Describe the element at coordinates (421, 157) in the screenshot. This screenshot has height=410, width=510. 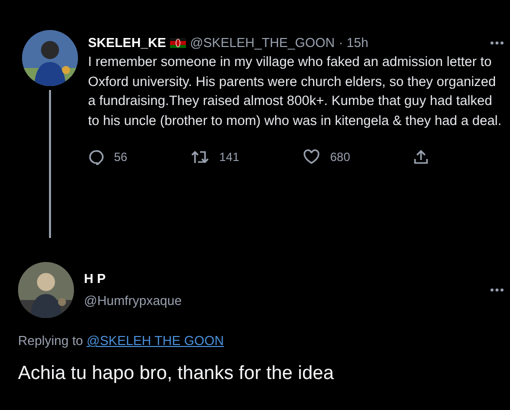
I see `share-icon` at that location.